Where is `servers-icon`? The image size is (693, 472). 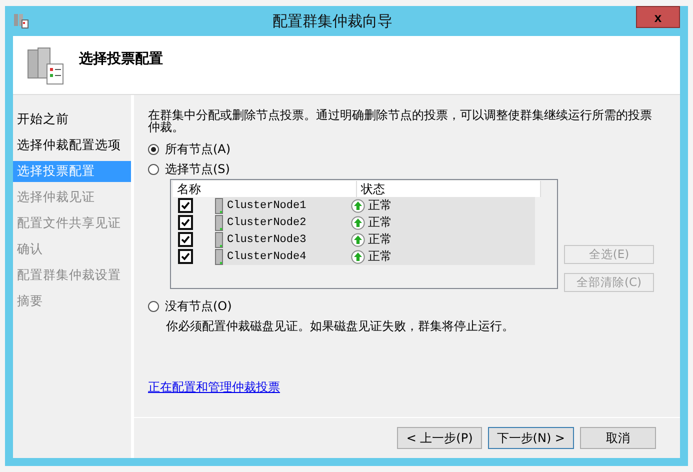 servers-icon is located at coordinates (21, 21).